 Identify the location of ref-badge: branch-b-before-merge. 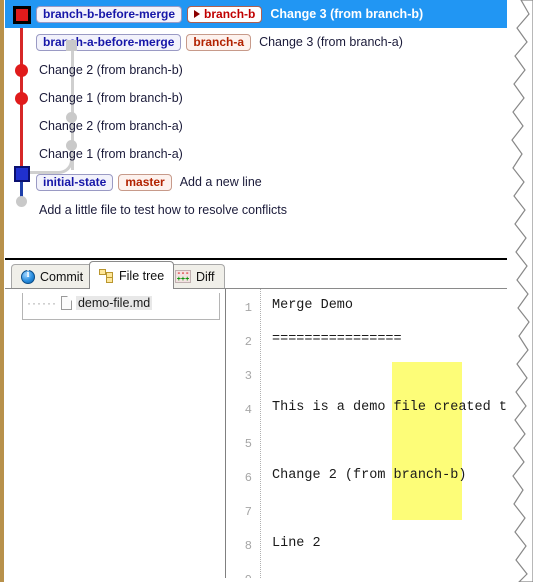
(109, 14).